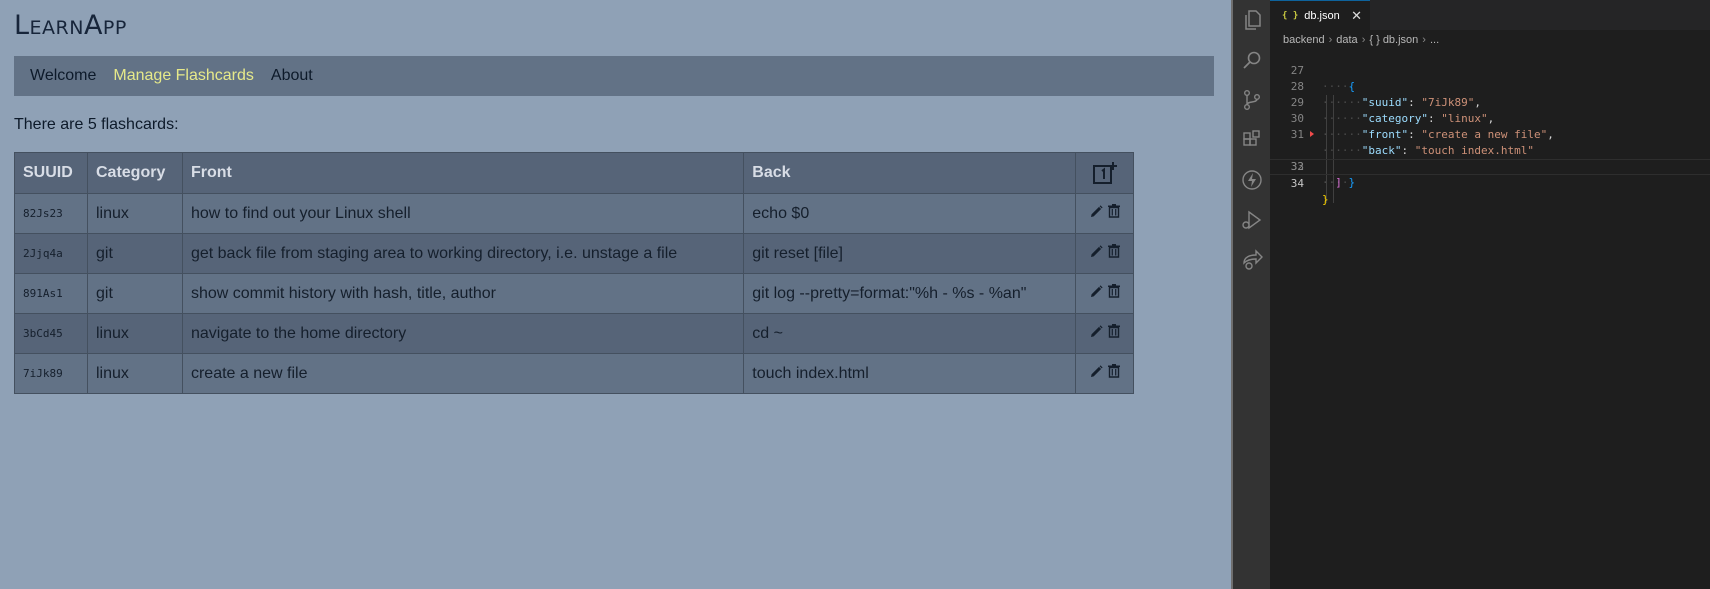 The image size is (1710, 589). I want to click on cell-back: echo $0, so click(910, 213).